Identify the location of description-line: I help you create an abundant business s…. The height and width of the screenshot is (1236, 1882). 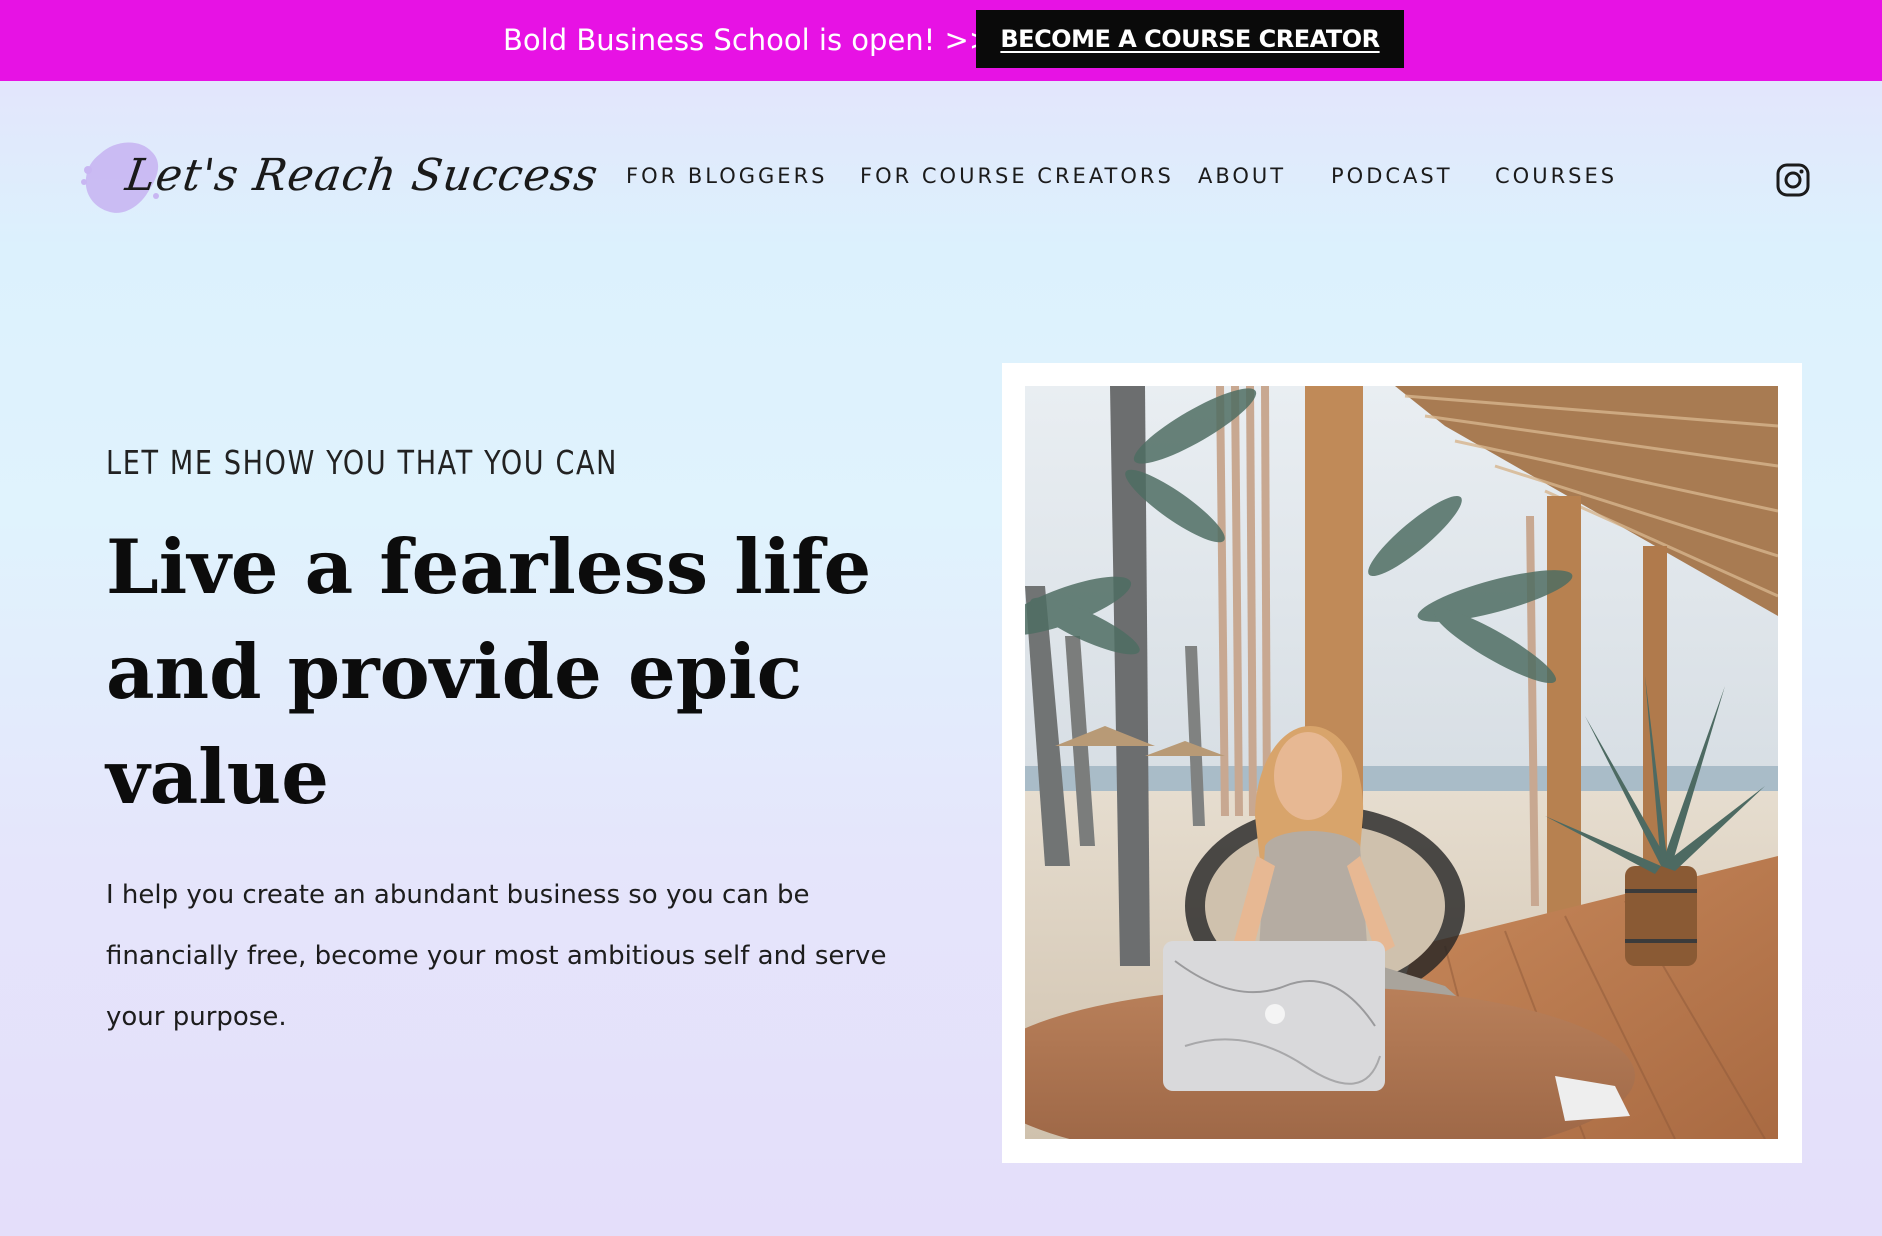
(458, 895).